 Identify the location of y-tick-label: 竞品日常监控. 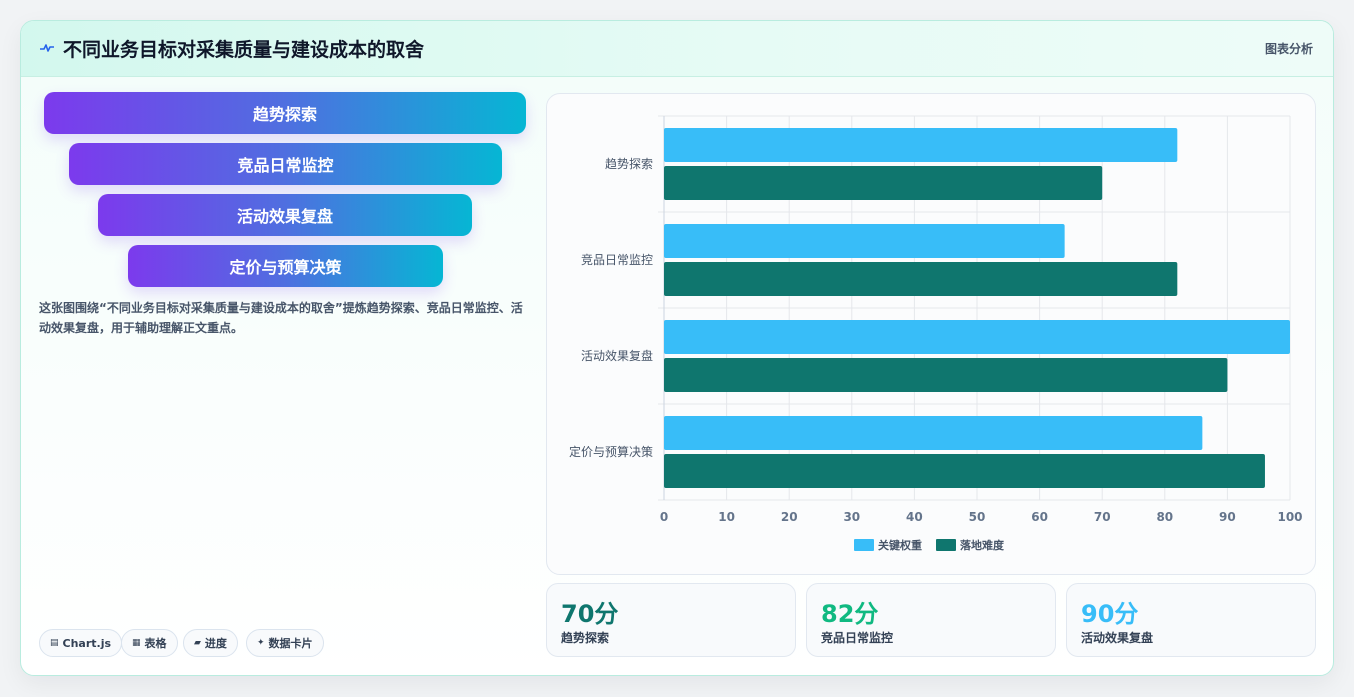
(617, 260).